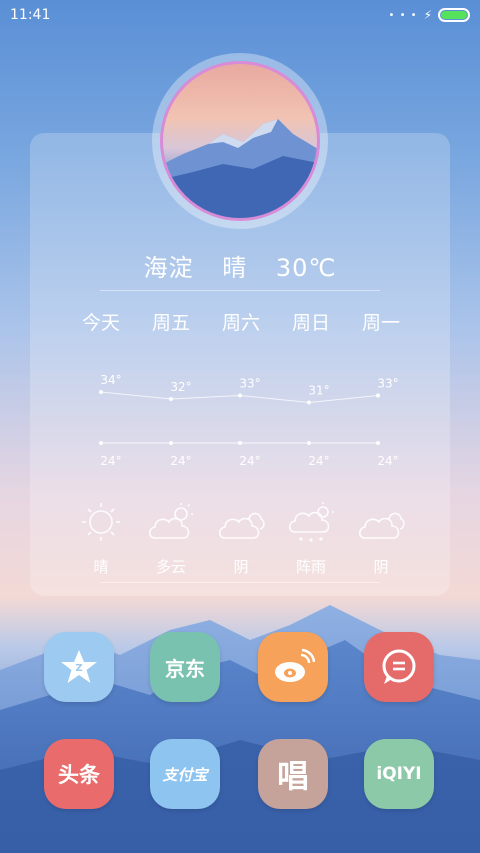 Image resolution: width=480 pixels, height=853 pixels. Describe the element at coordinates (168, 268) in the screenshot. I see `location-name: 海淀` at that location.